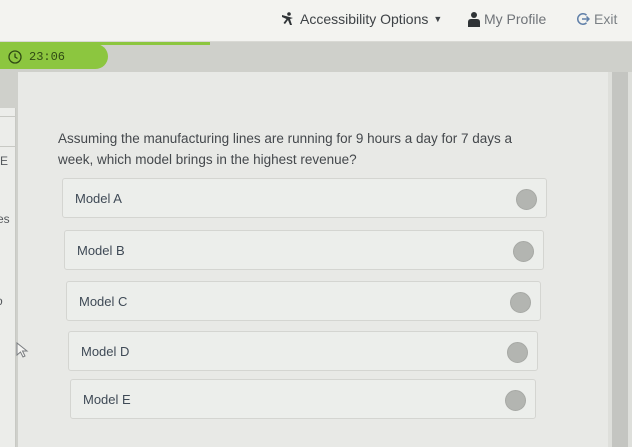 This screenshot has height=447, width=632. I want to click on mouse-pointer-icon, so click(22, 350).